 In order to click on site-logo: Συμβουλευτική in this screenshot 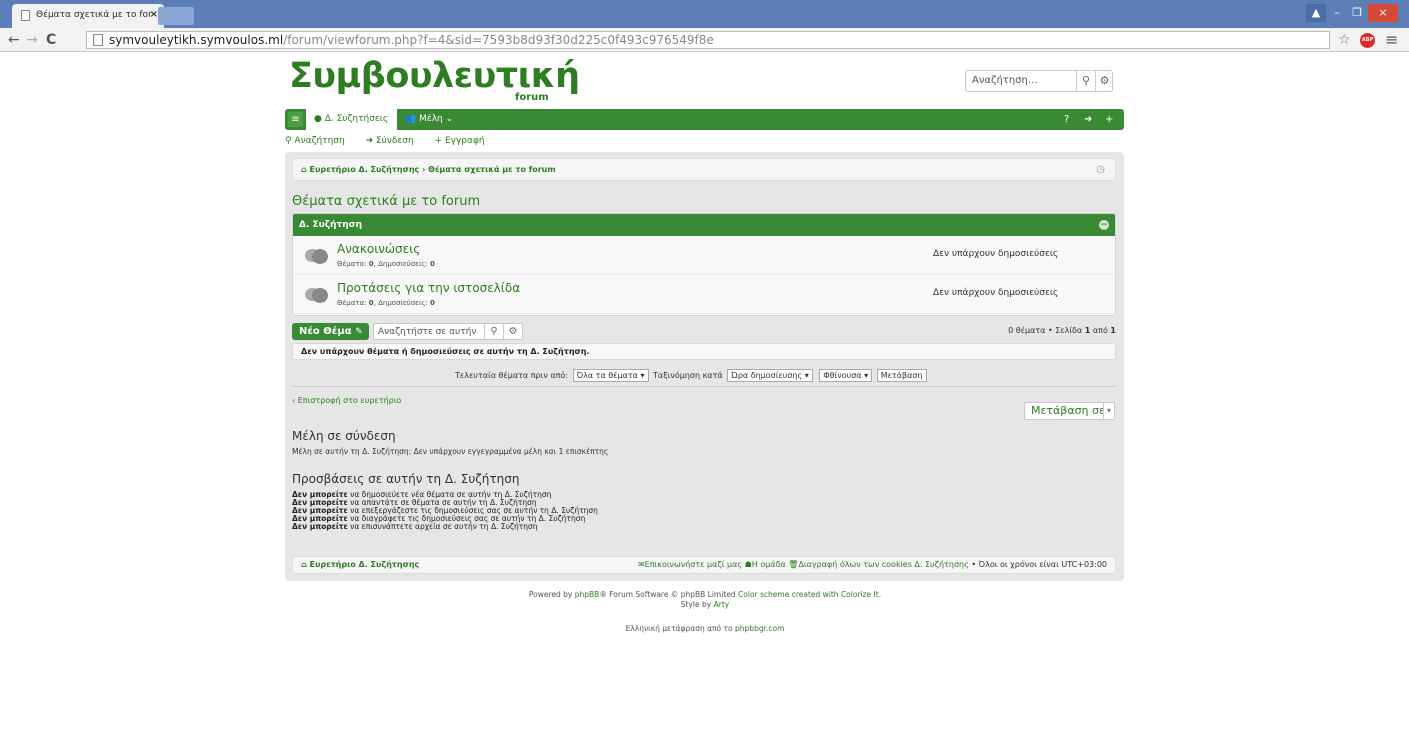, I will do `click(434, 76)`.